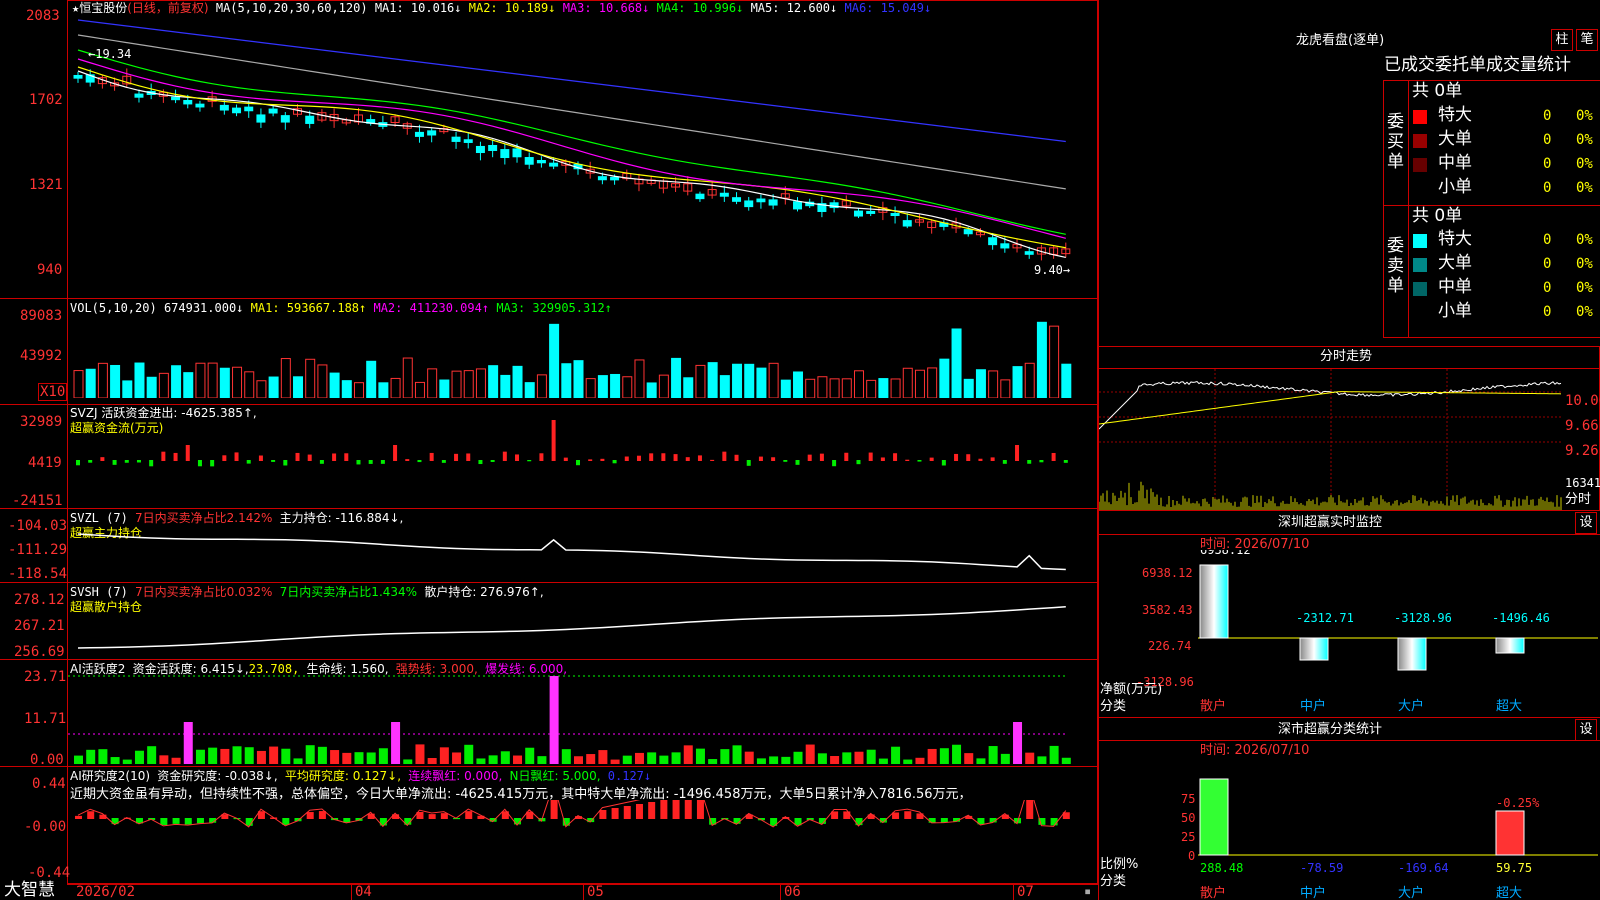 Image resolution: width=1600 pixels, height=900 pixels. Describe the element at coordinates (363, 892) in the screenshot. I see `date-tick-1: 04` at that location.